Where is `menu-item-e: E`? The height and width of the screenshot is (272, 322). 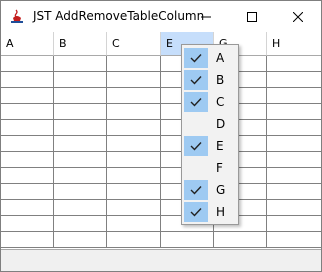 menu-item-e: E is located at coordinates (210, 146).